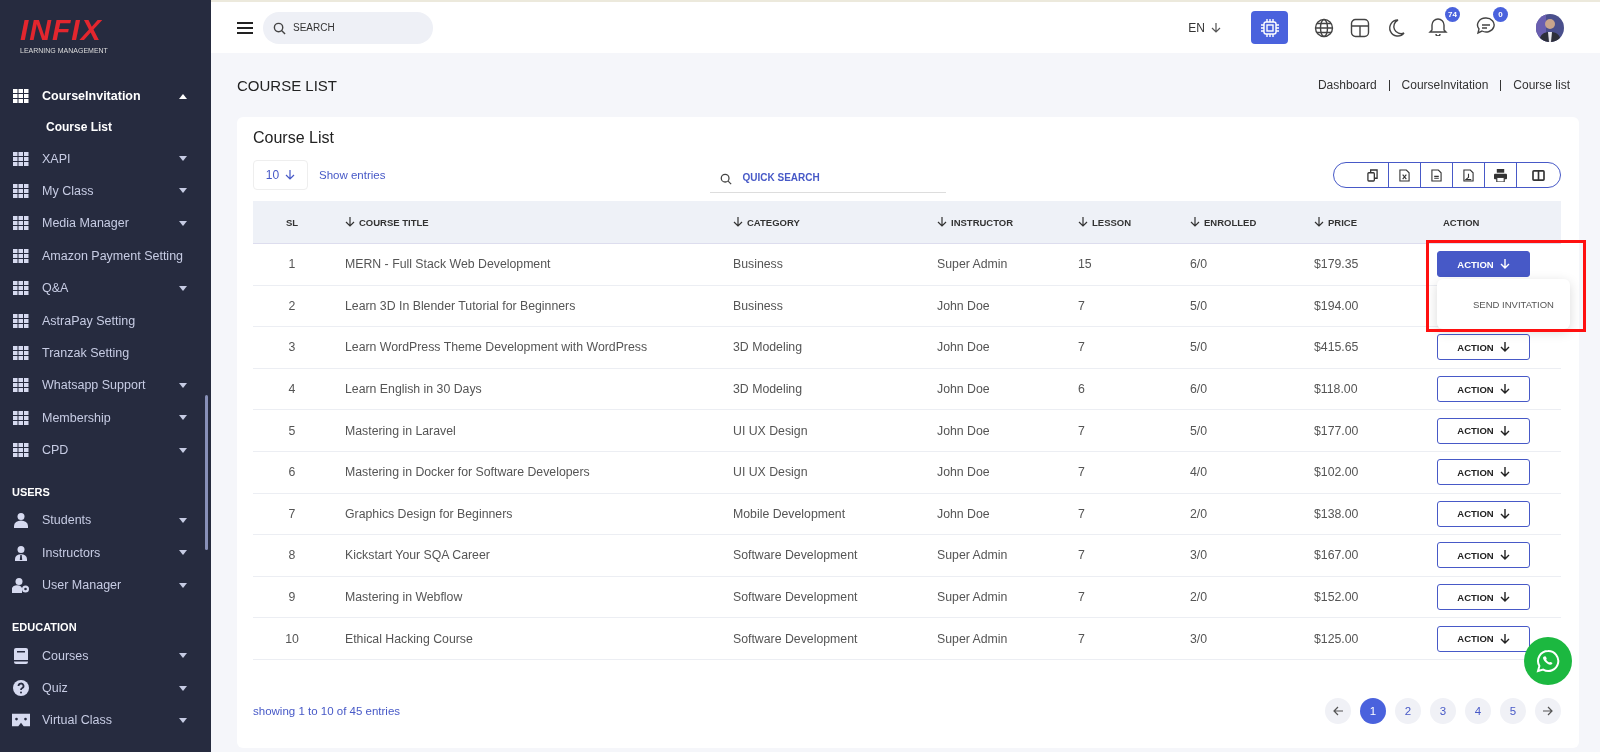 This screenshot has width=1600, height=752. Describe the element at coordinates (1373, 710) in the screenshot. I see `page-button: 1` at that location.